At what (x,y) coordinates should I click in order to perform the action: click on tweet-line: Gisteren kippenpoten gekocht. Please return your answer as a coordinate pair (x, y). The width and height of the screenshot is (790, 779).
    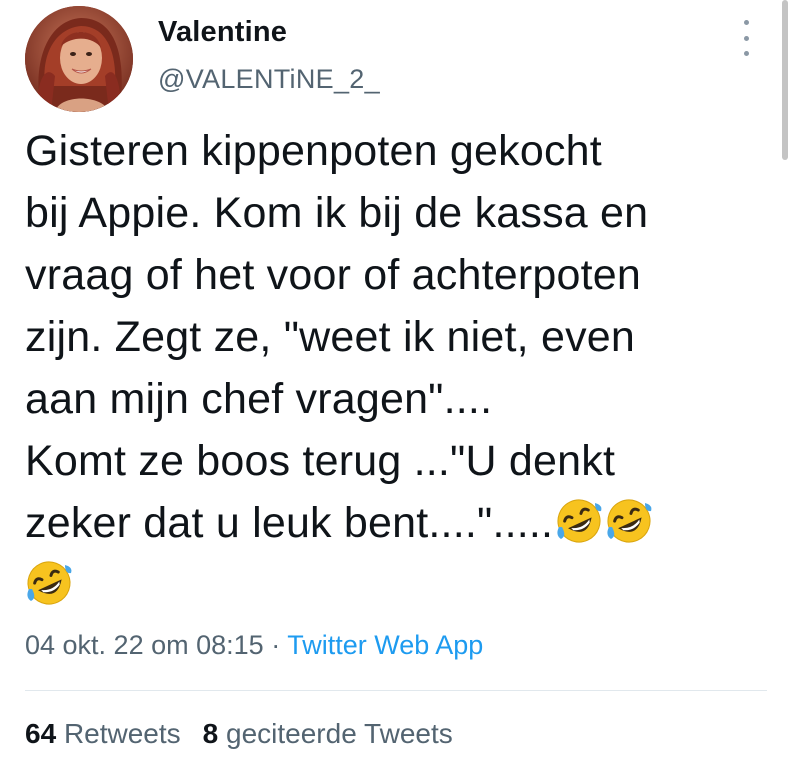
    Looking at the image, I should click on (313, 151).